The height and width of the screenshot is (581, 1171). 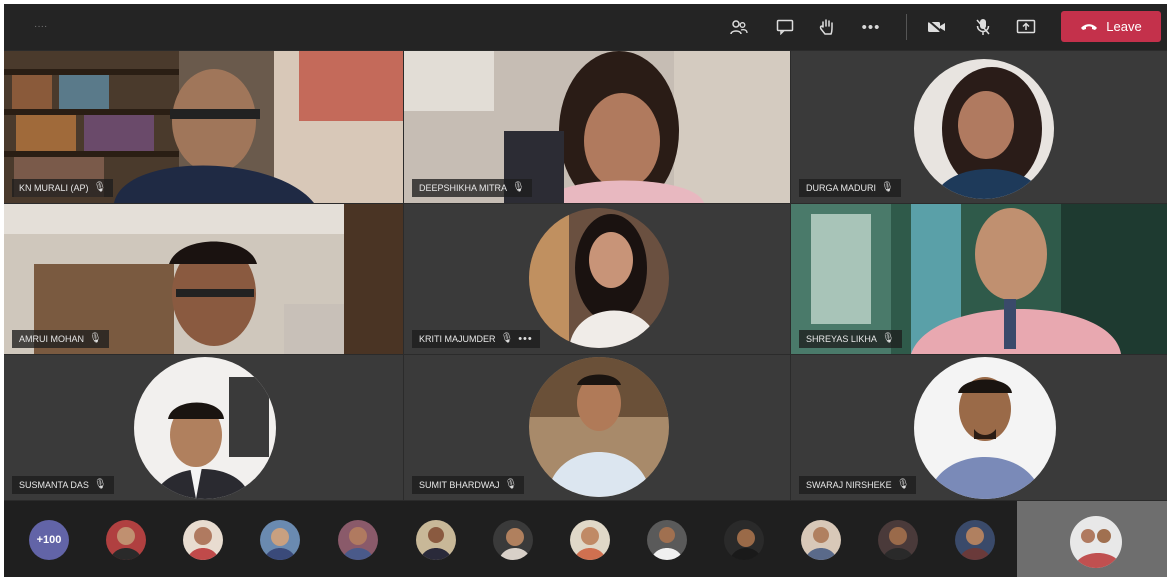 What do you see at coordinates (850, 188) in the screenshot?
I see `participant-name-tag: DURGA MADURI 🎙` at bounding box center [850, 188].